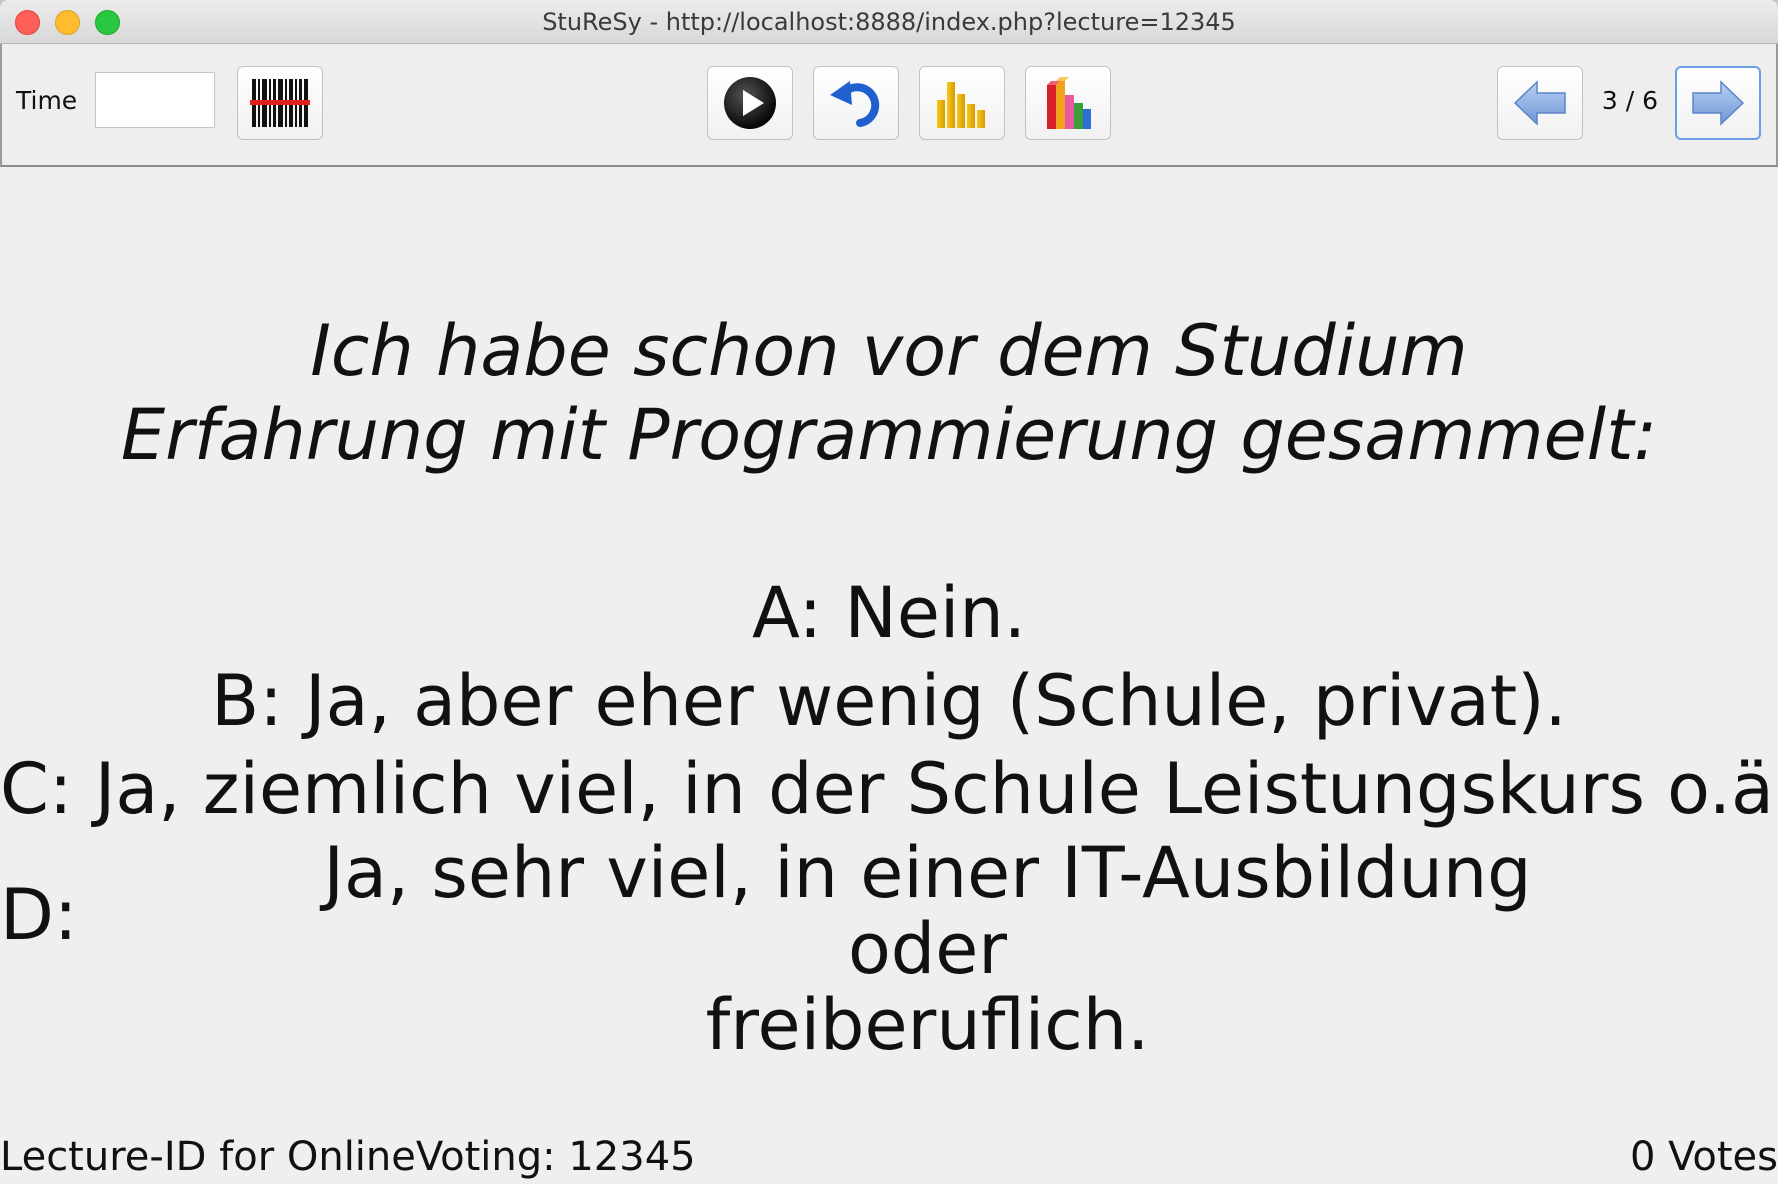  I want to click on 3d-chart-icon, so click(1069, 103).